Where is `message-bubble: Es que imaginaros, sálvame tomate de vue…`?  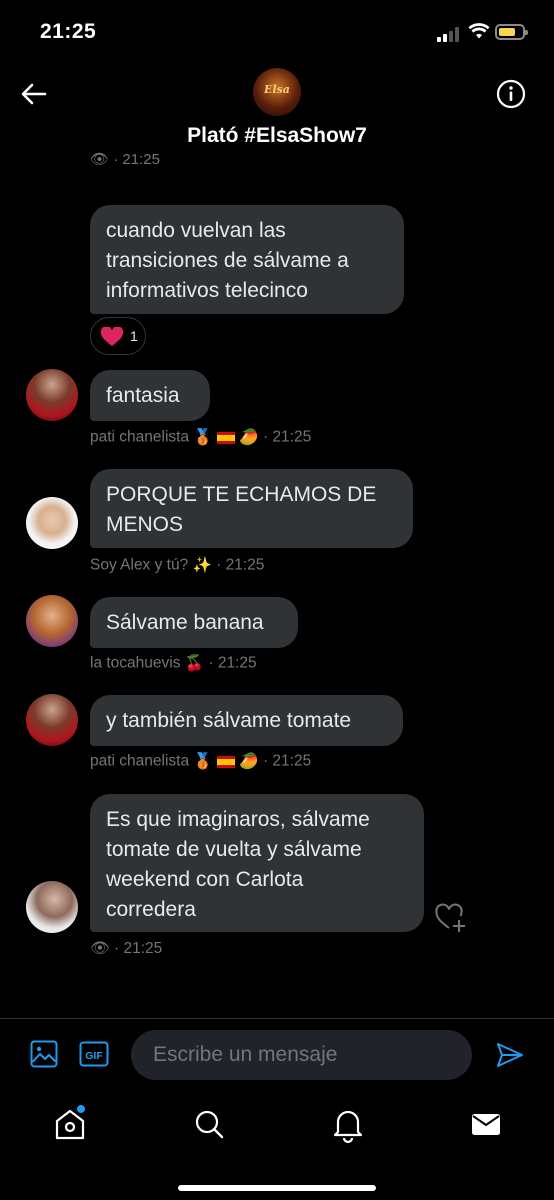
message-bubble: Es que imaginaros, sálvame tomate de vue… is located at coordinates (257, 863).